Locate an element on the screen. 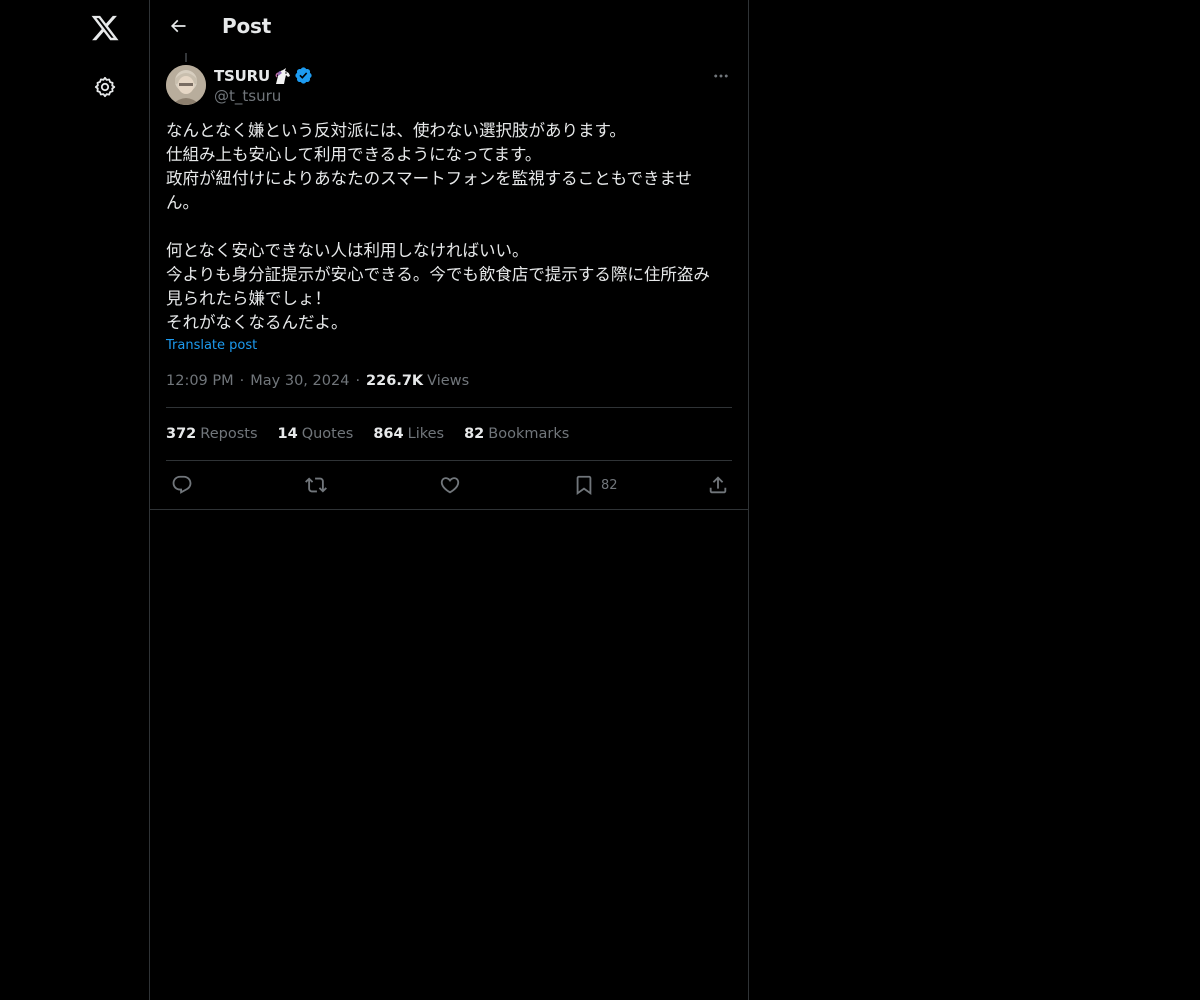 This screenshot has width=1200, height=1000. post-text-line: 政府が紐付けによりあなたのスマートフォンを監視することもできませ is located at coordinates (429, 178).